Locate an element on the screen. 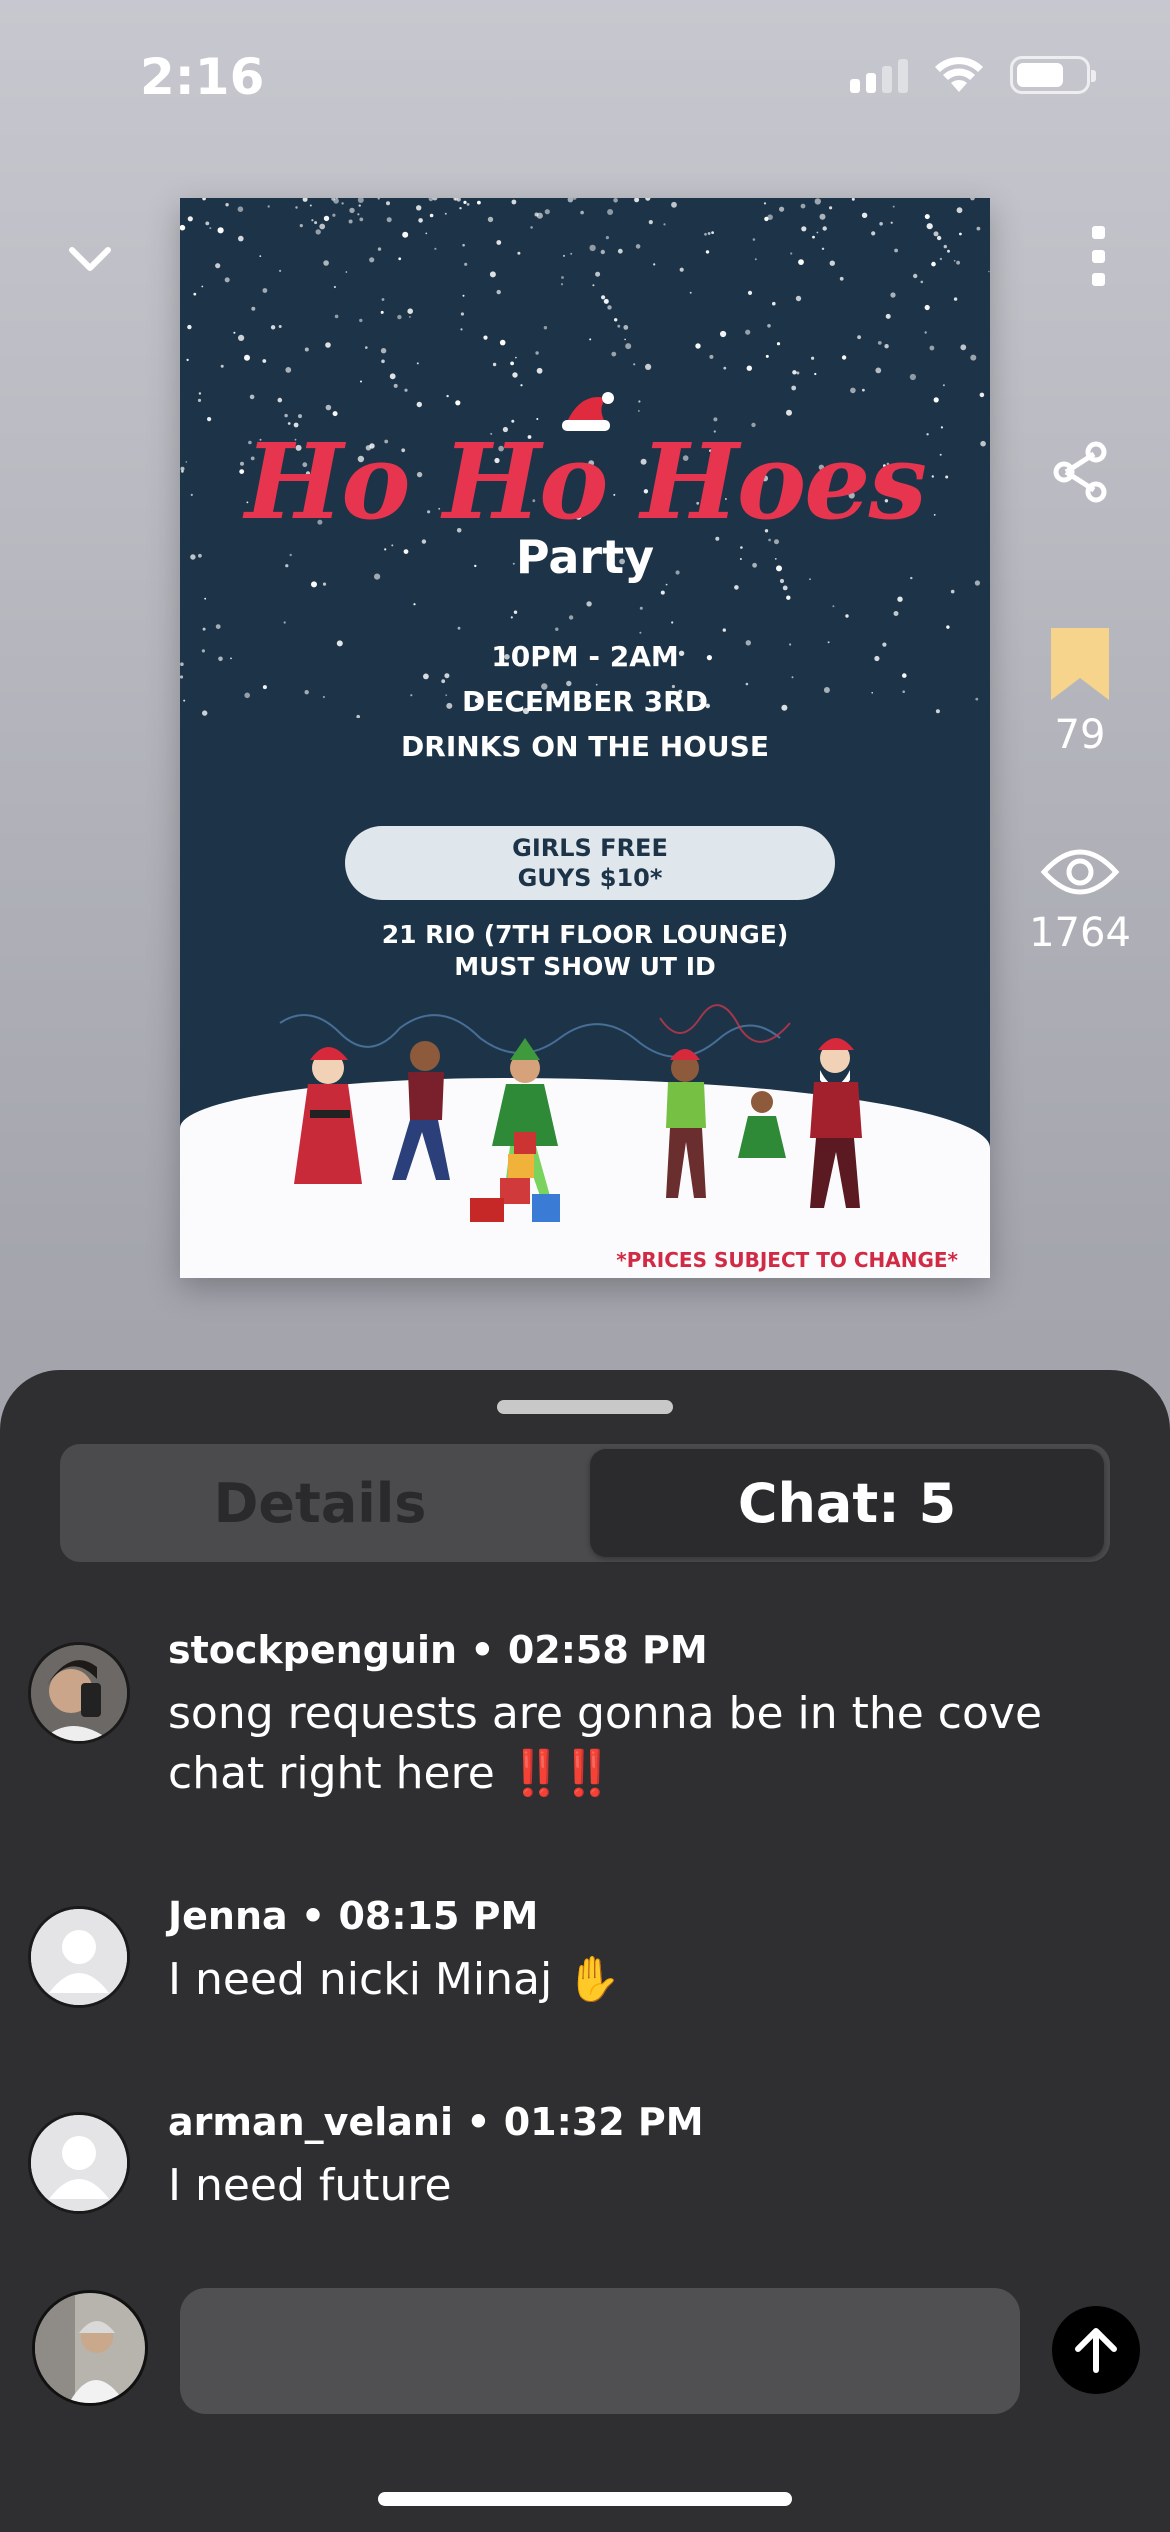 The width and height of the screenshot is (1170, 2532). flyer-title: Ho Ho Hoes is located at coordinates (585, 481).